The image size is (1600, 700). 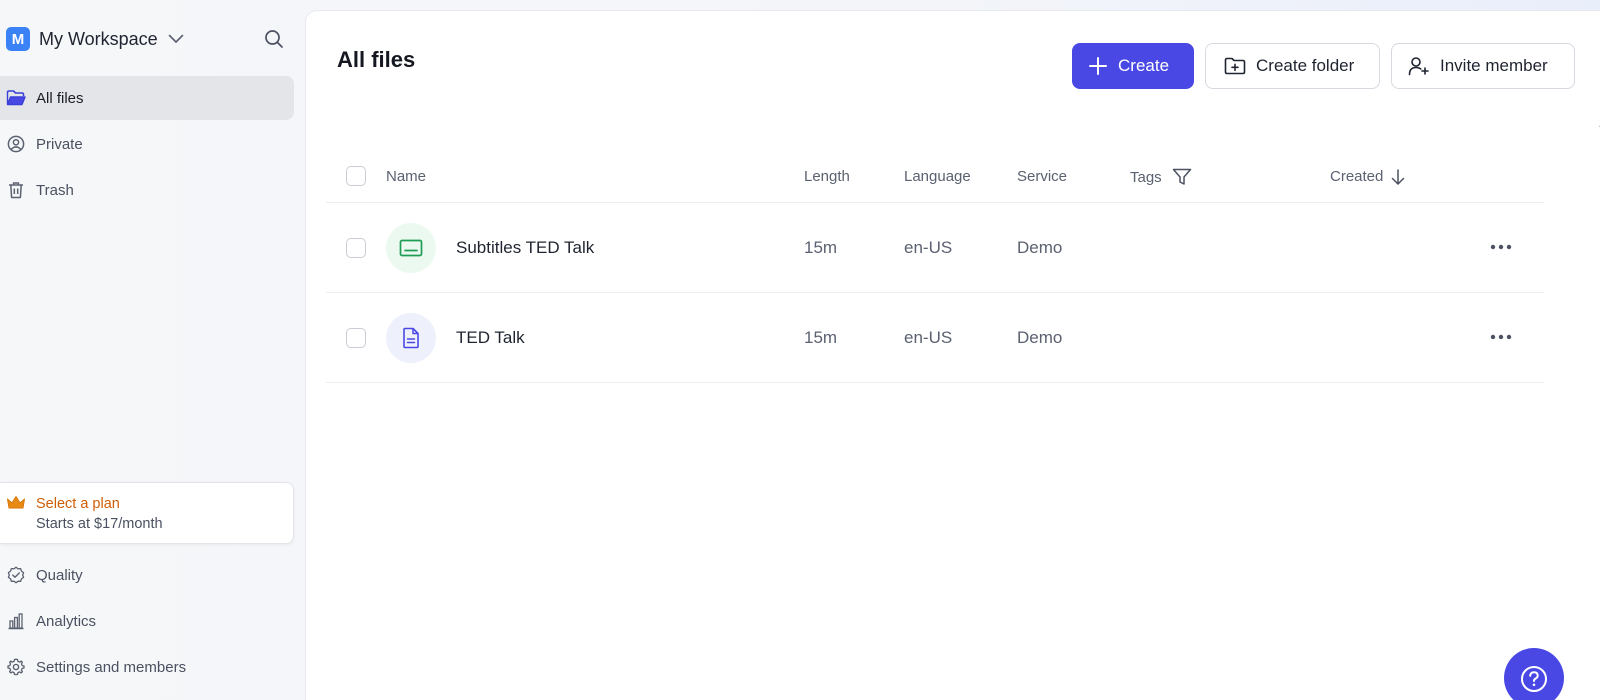 What do you see at coordinates (16, 190) in the screenshot?
I see `trash-icon` at bounding box center [16, 190].